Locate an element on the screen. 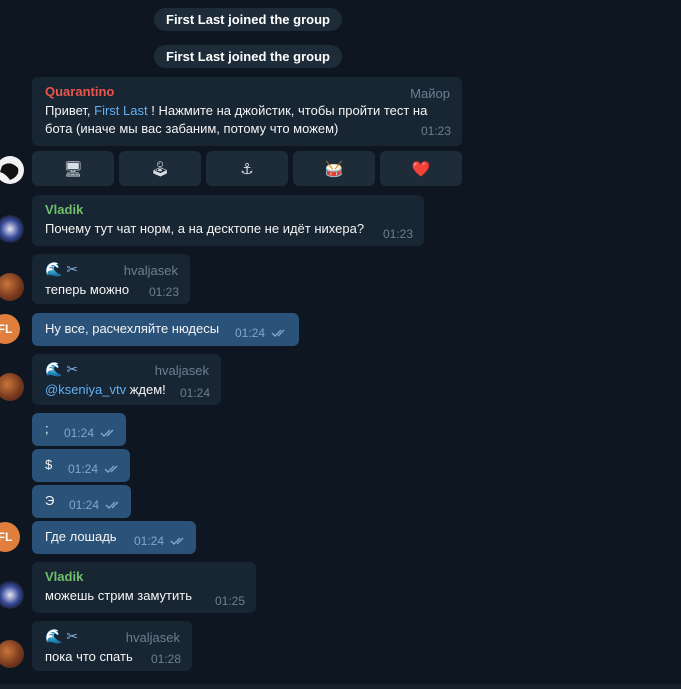 The image size is (681, 689). message-bubble-outgoing: ; 01:24 is located at coordinates (79, 429).